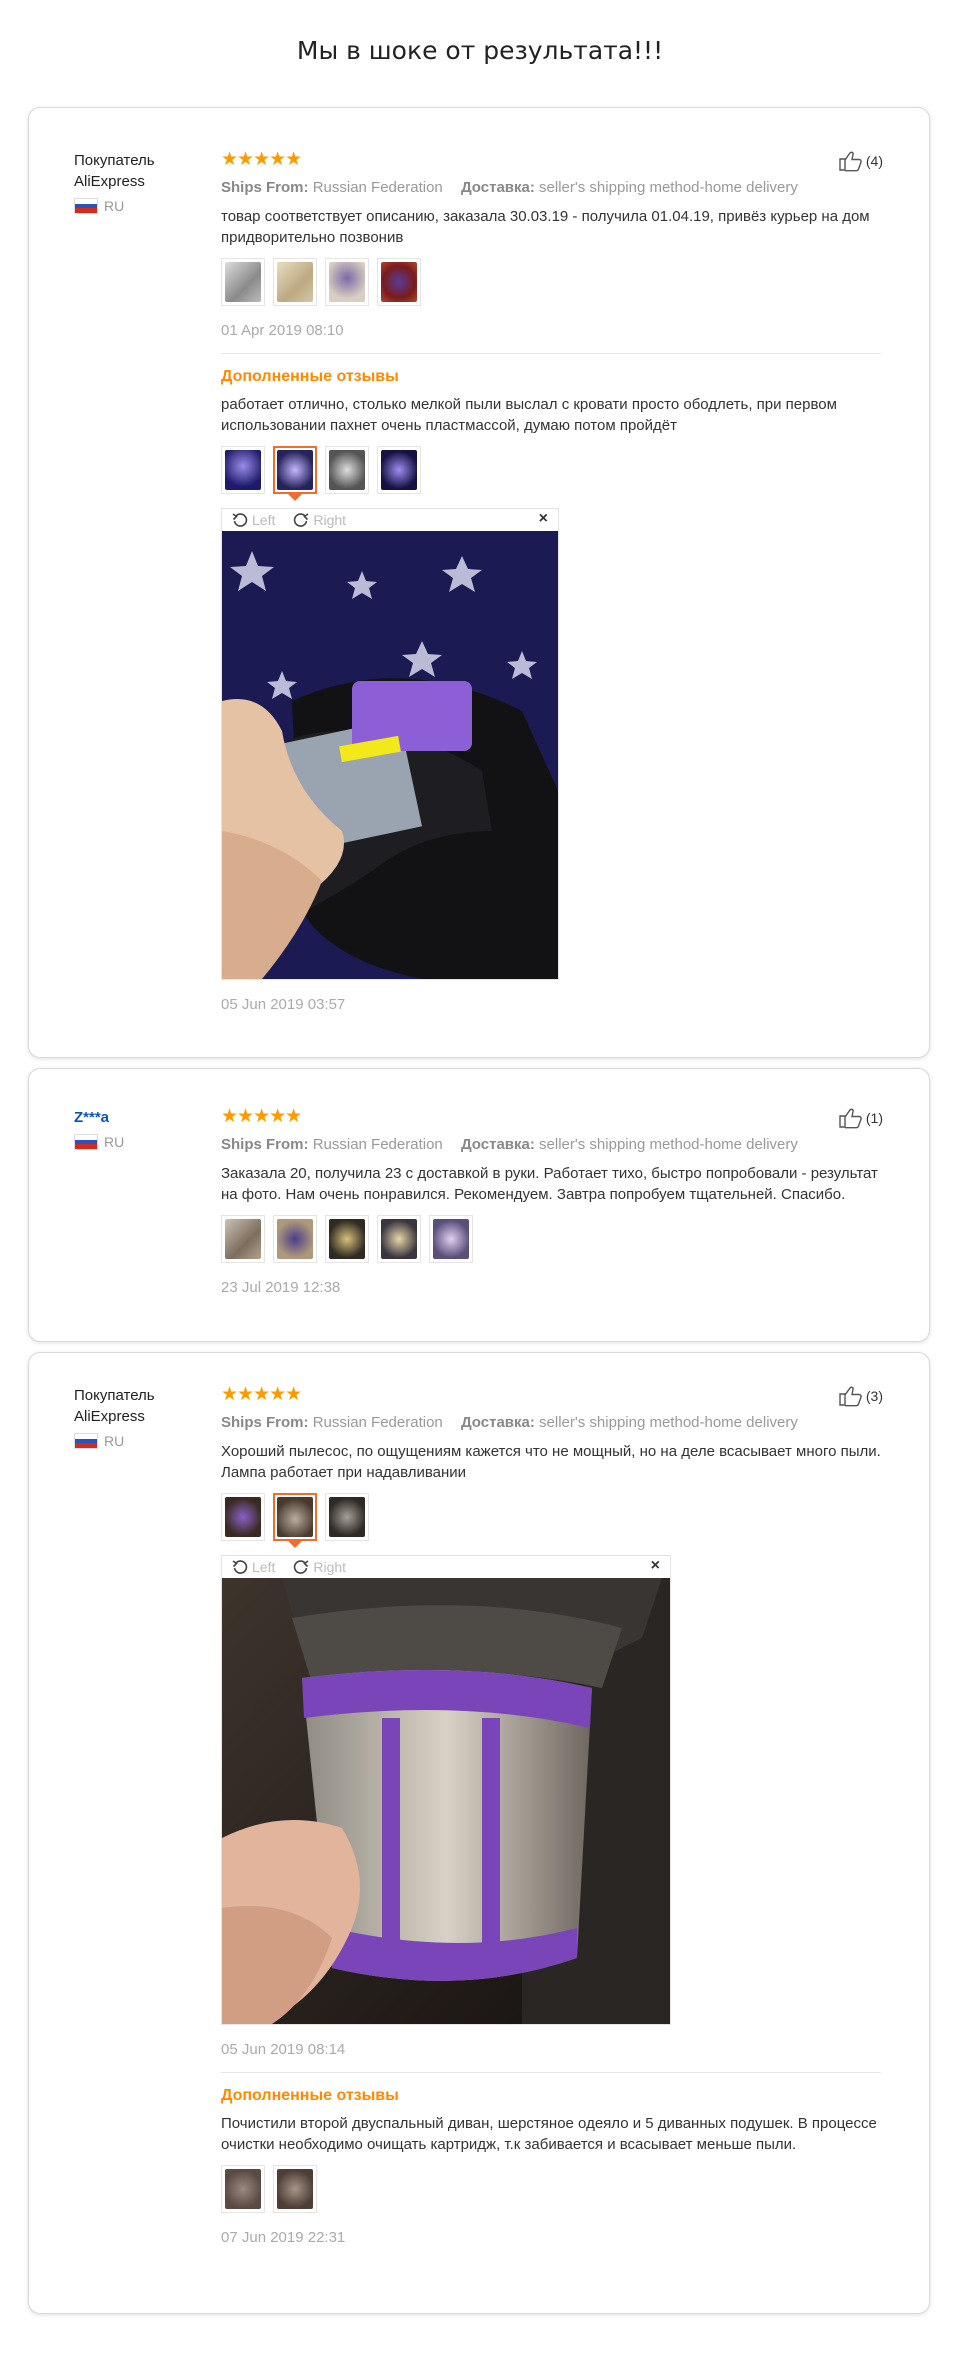  I want to click on review-date: 23 Jul 2019 12:38, so click(281, 1287).